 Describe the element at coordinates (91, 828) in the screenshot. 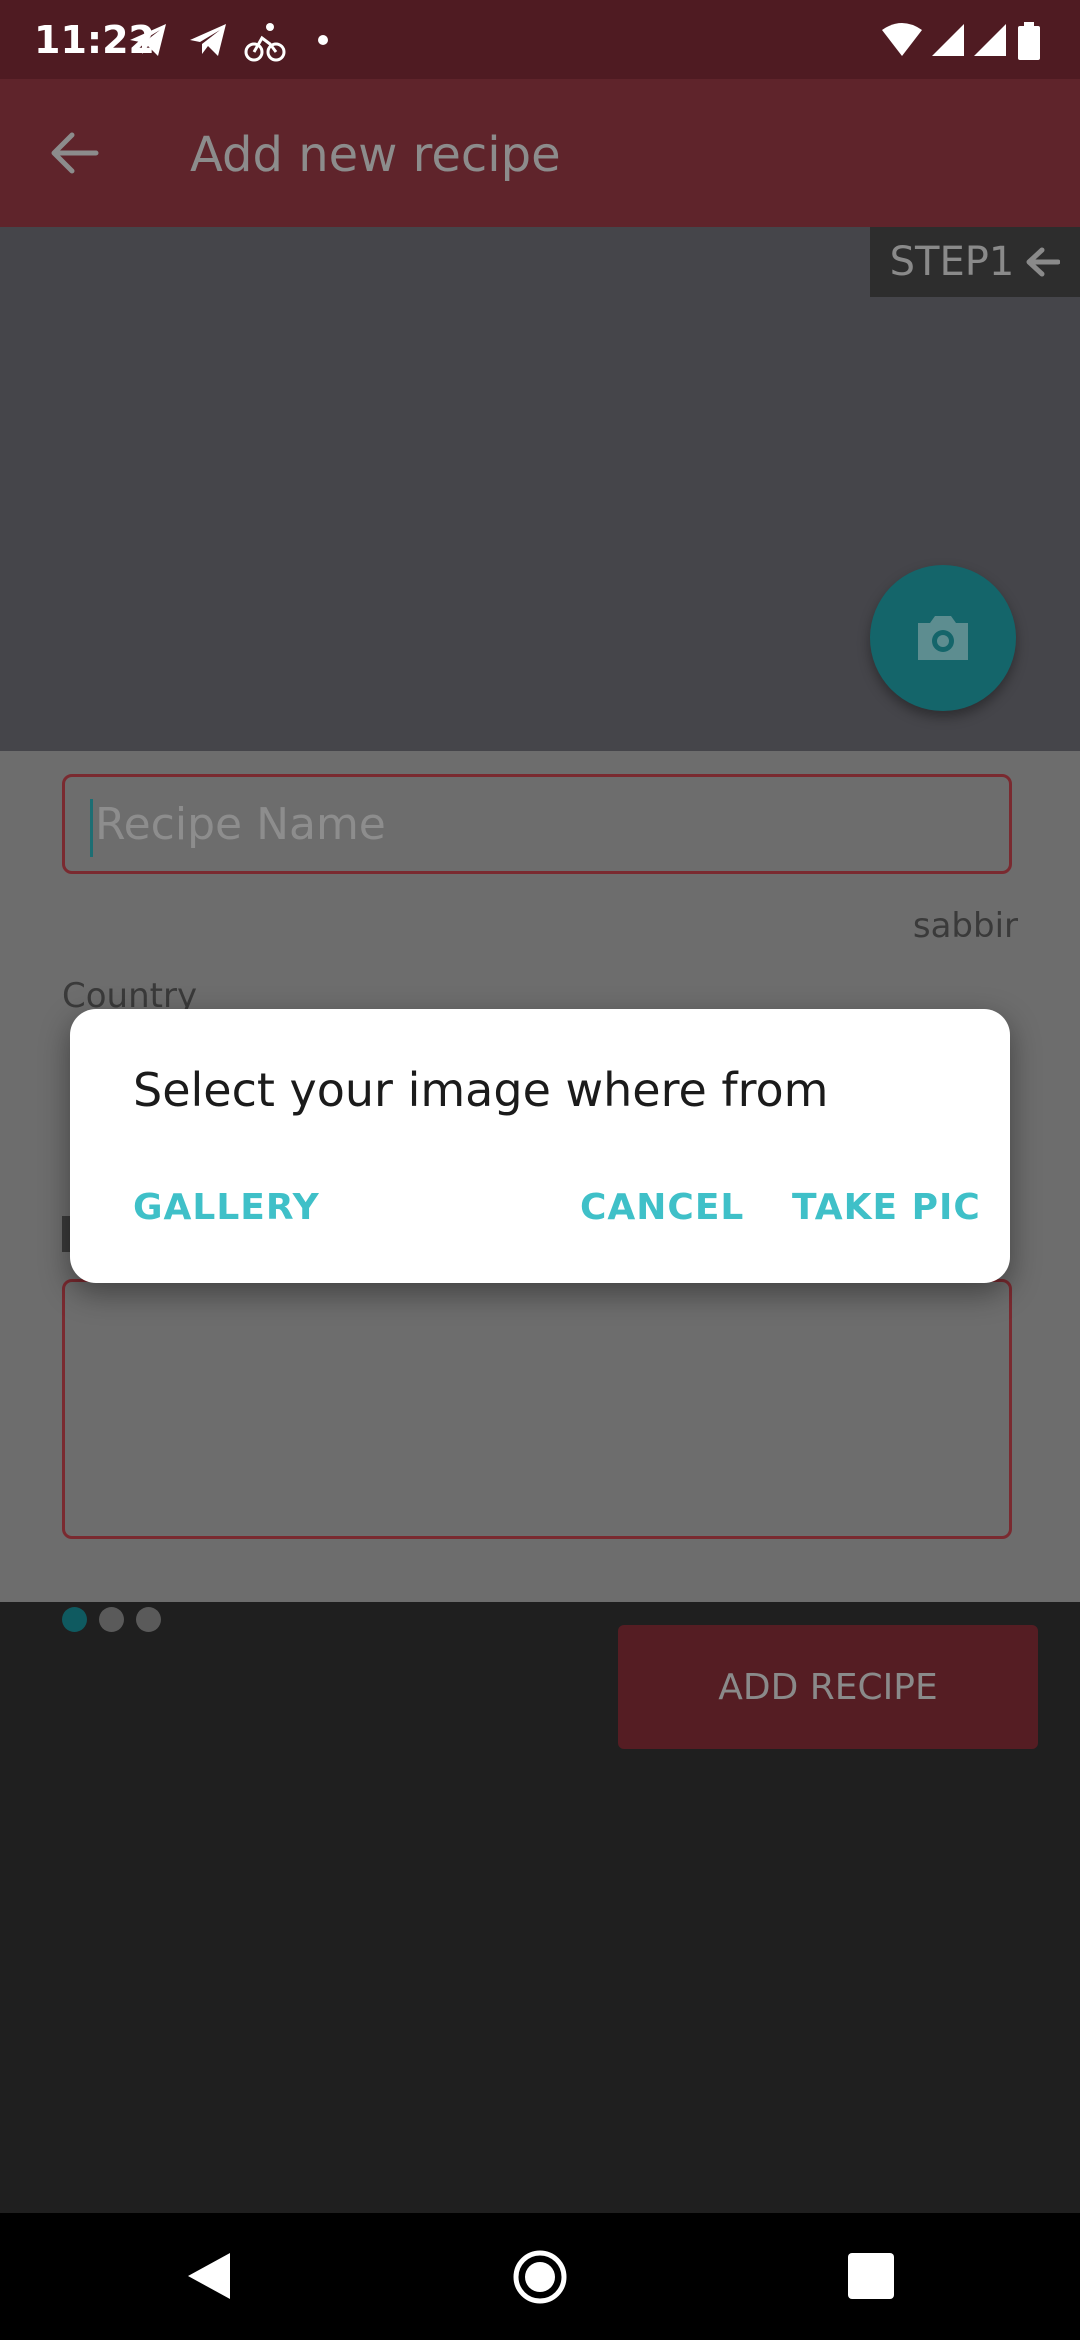

I see `text-cursor` at that location.